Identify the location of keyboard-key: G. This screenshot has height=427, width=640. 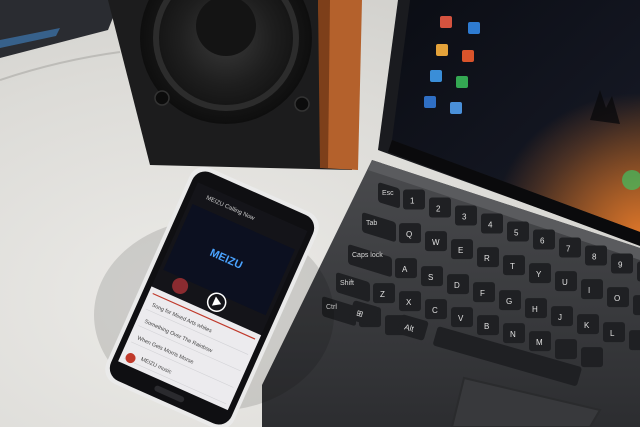
(510, 300).